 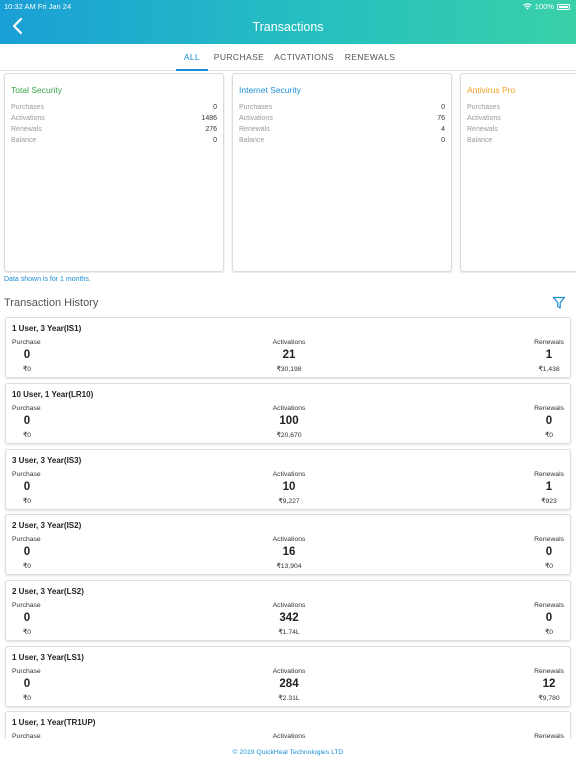 What do you see at coordinates (304, 57) in the screenshot?
I see `tab-activations: ACTIVATIONS` at bounding box center [304, 57].